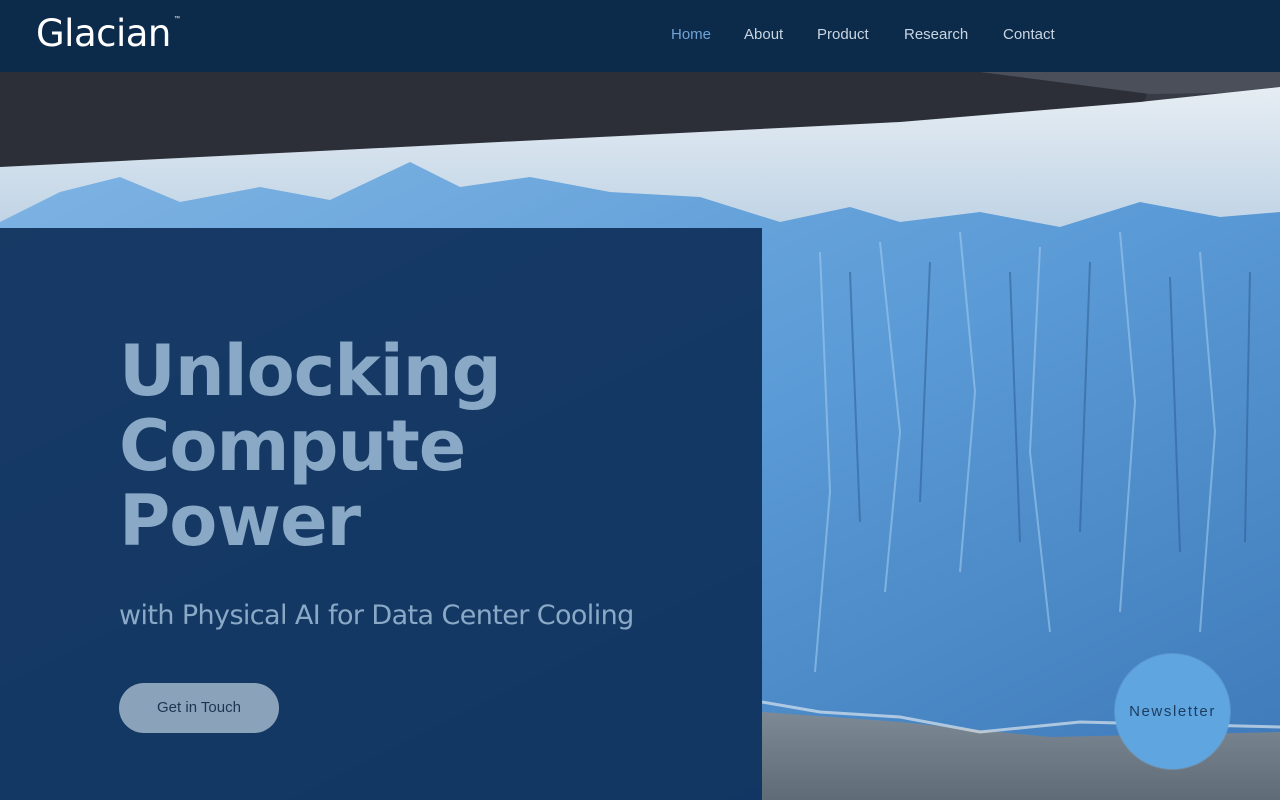 The image size is (1280, 800). What do you see at coordinates (199, 708) in the screenshot?
I see `get-in-touch-button: Get in Touch` at bounding box center [199, 708].